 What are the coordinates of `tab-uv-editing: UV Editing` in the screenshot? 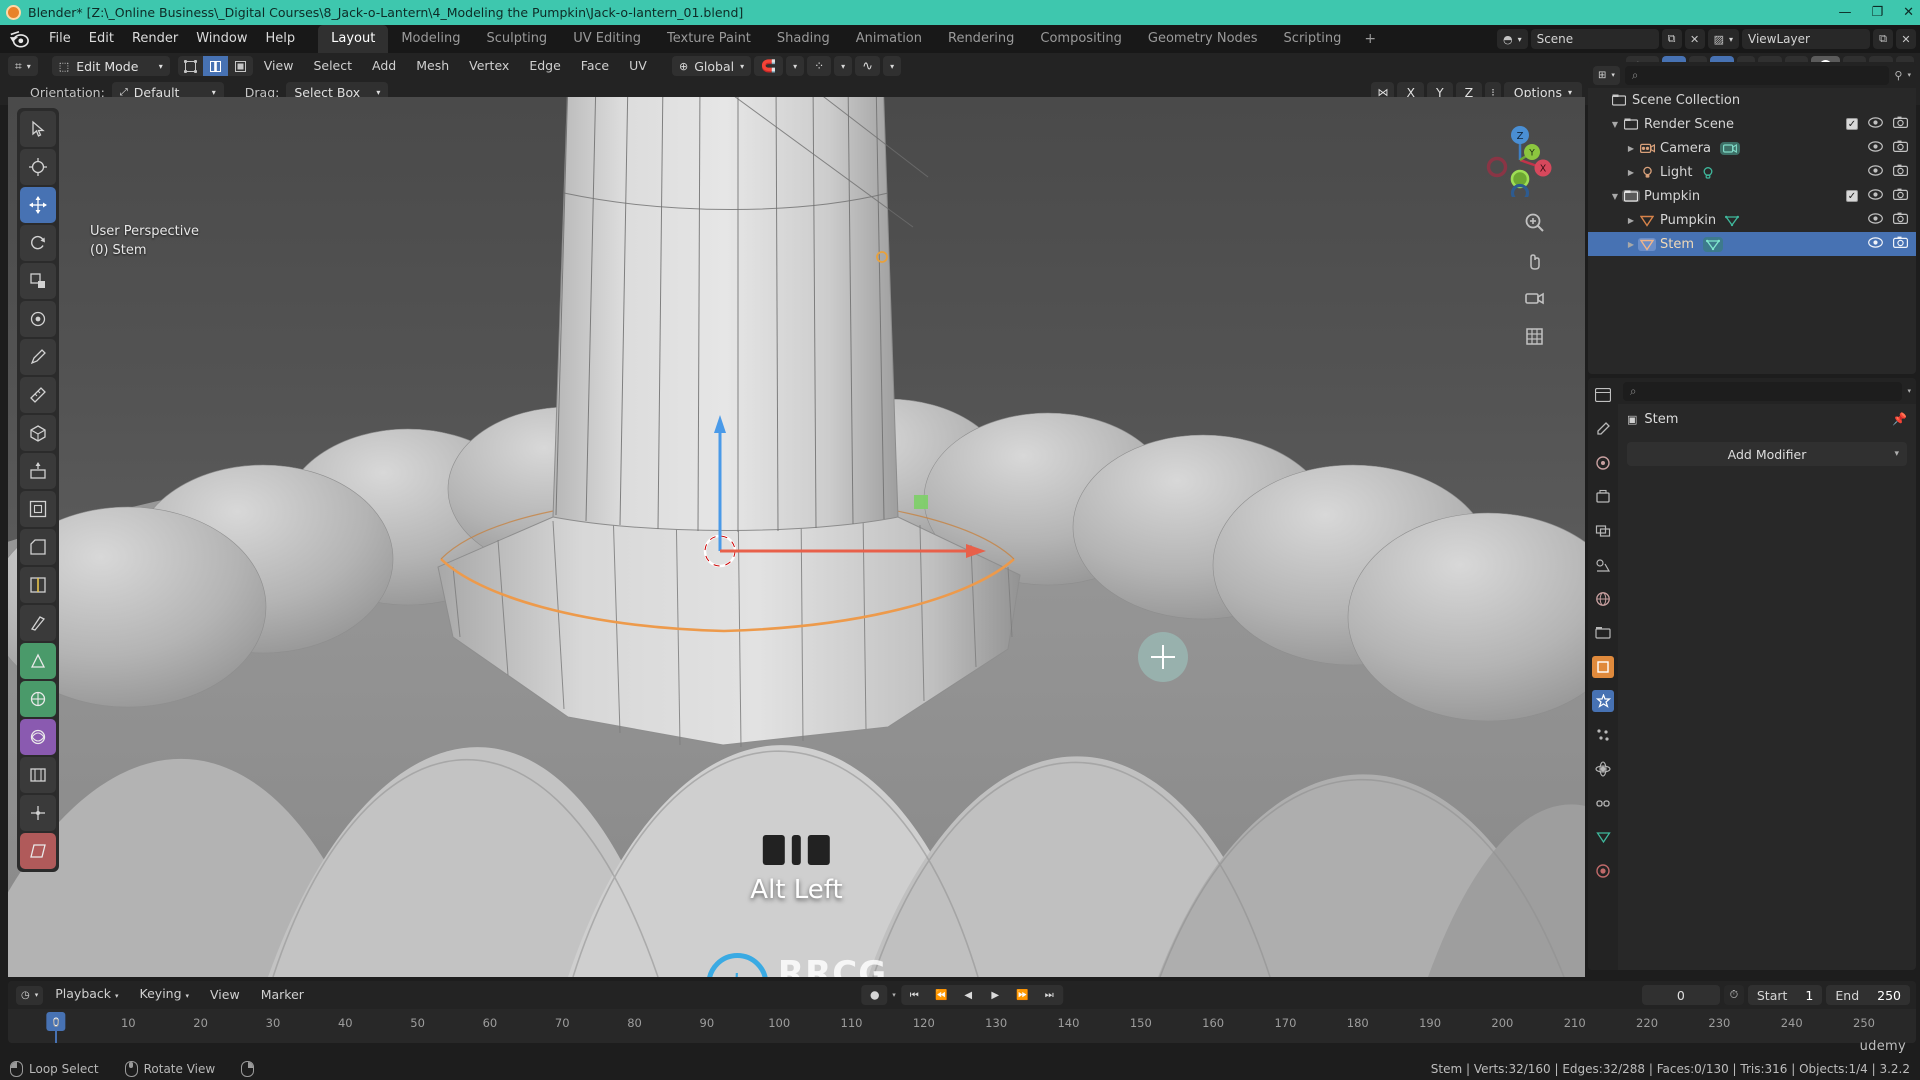 It's located at (607, 39).